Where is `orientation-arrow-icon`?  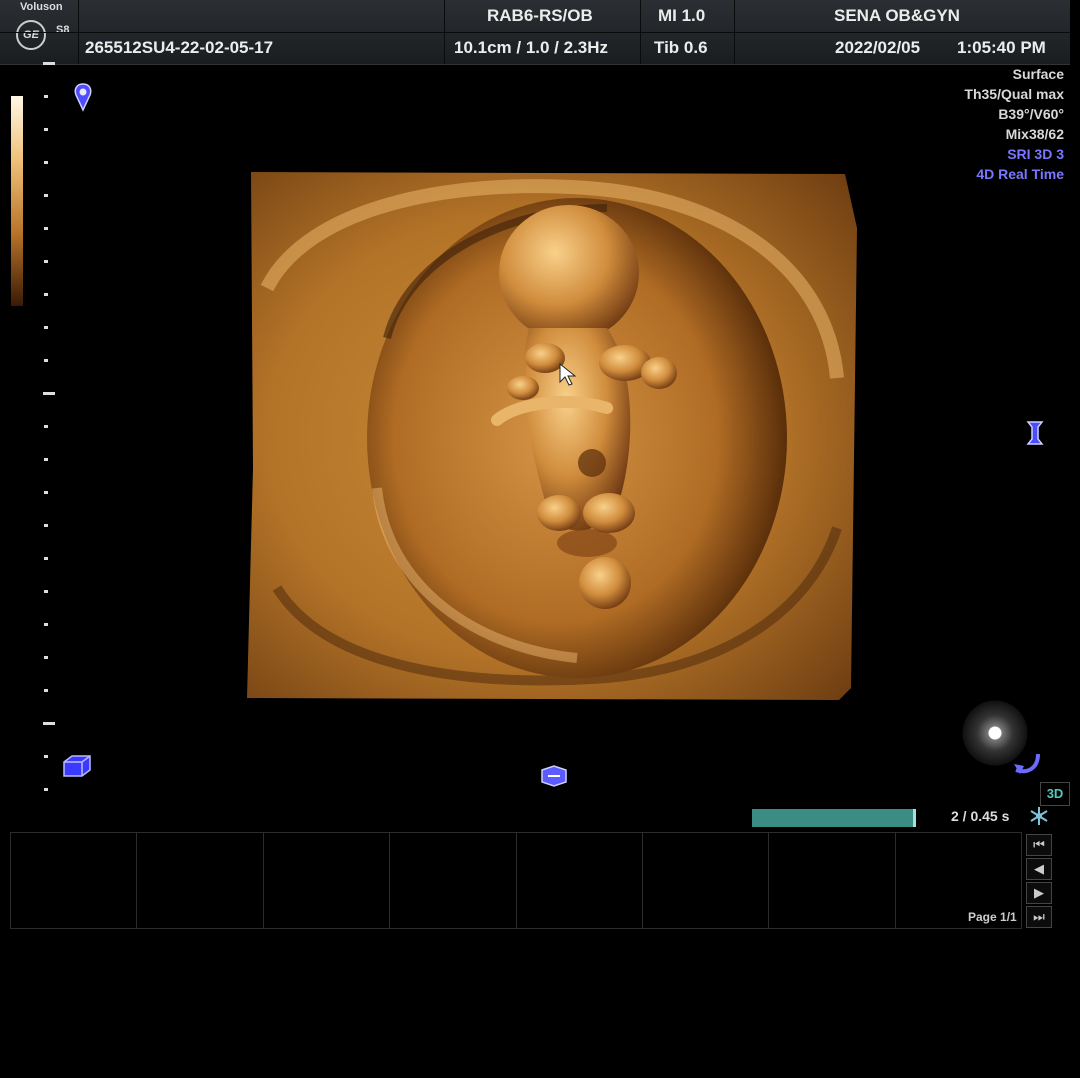
orientation-arrow-icon is located at coordinates (554, 775).